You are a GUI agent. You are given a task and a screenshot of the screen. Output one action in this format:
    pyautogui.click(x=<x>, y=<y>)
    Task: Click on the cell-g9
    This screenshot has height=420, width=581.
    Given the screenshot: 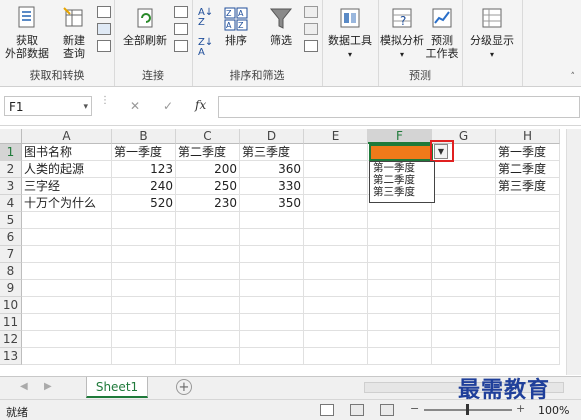 What is the action you would take?
    pyautogui.click(x=464, y=288)
    